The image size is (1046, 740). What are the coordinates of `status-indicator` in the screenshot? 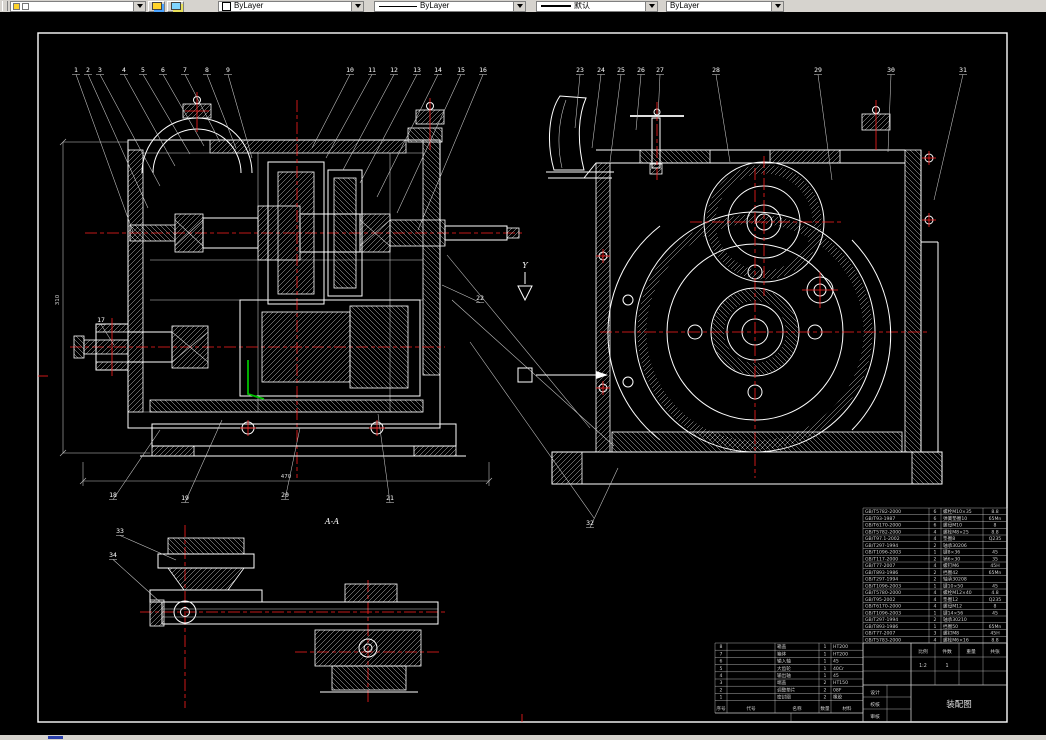 It's located at (55, 737).